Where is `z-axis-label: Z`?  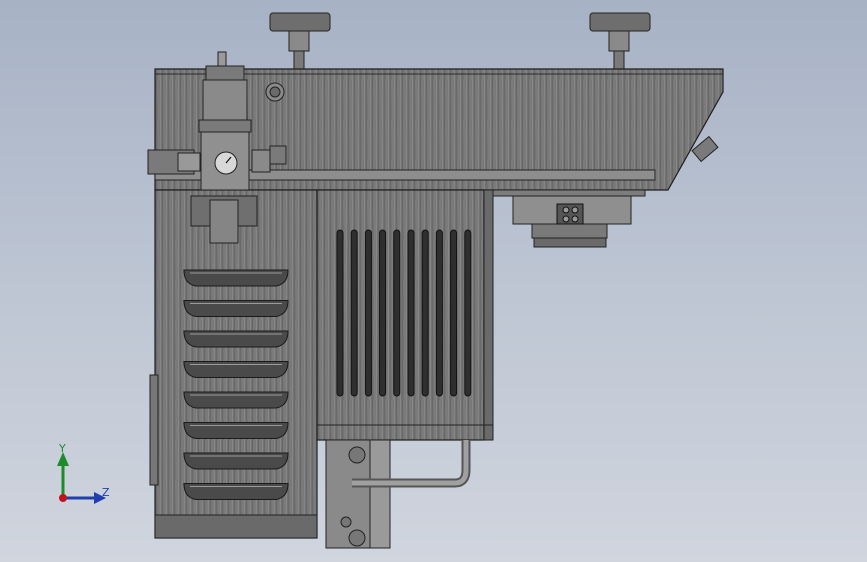 z-axis-label: Z is located at coordinates (106, 492).